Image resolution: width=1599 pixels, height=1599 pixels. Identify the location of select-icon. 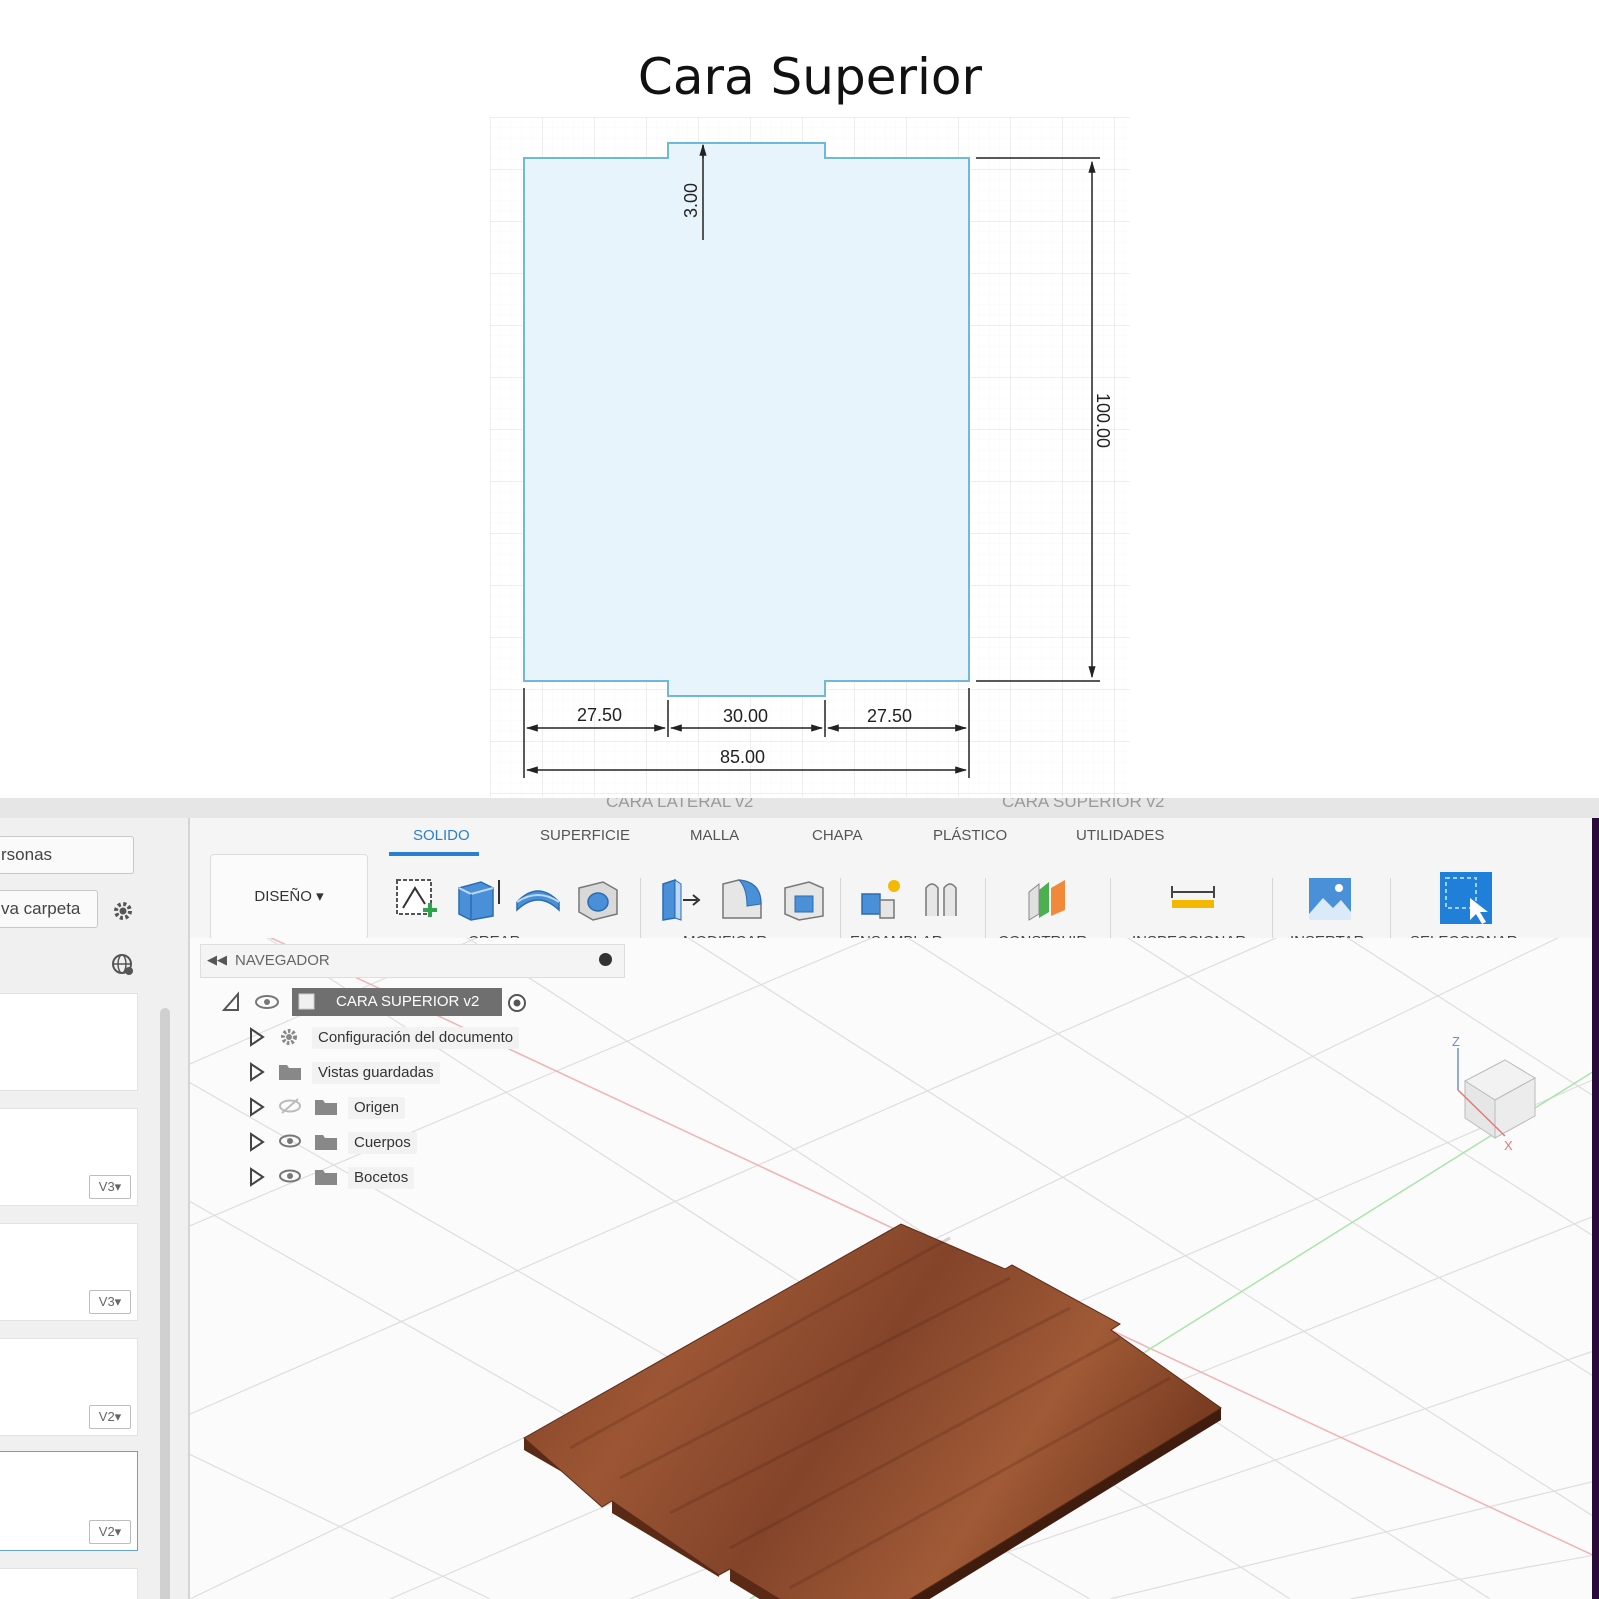
(1466, 898).